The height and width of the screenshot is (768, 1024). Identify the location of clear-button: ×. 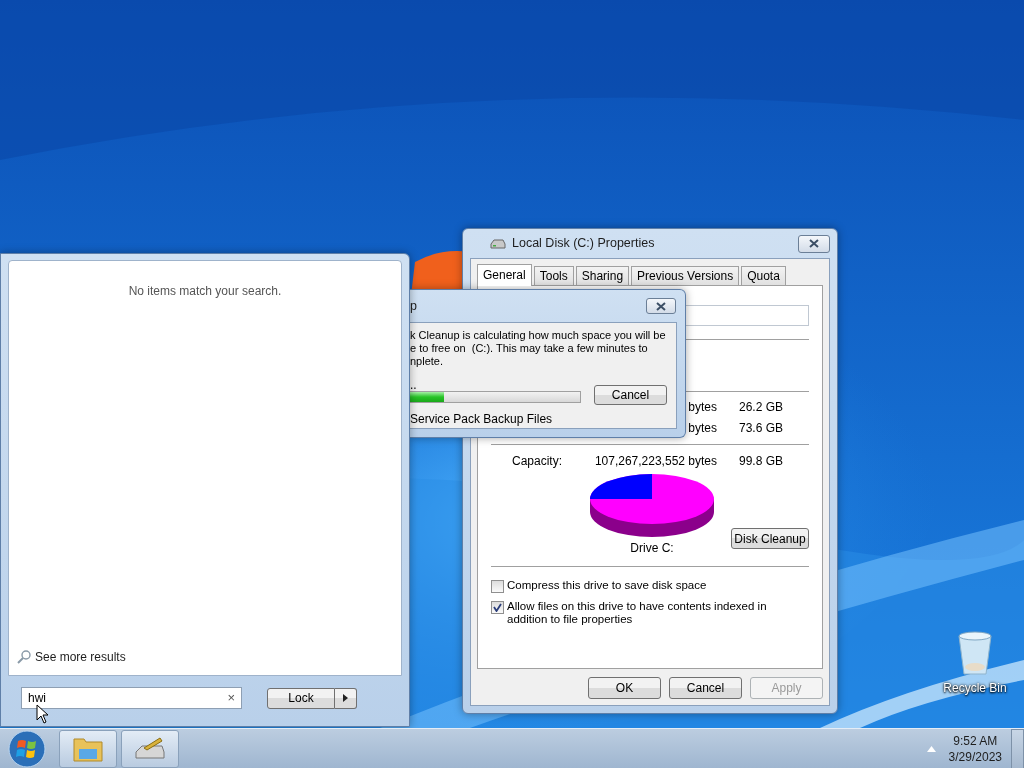
(231, 698).